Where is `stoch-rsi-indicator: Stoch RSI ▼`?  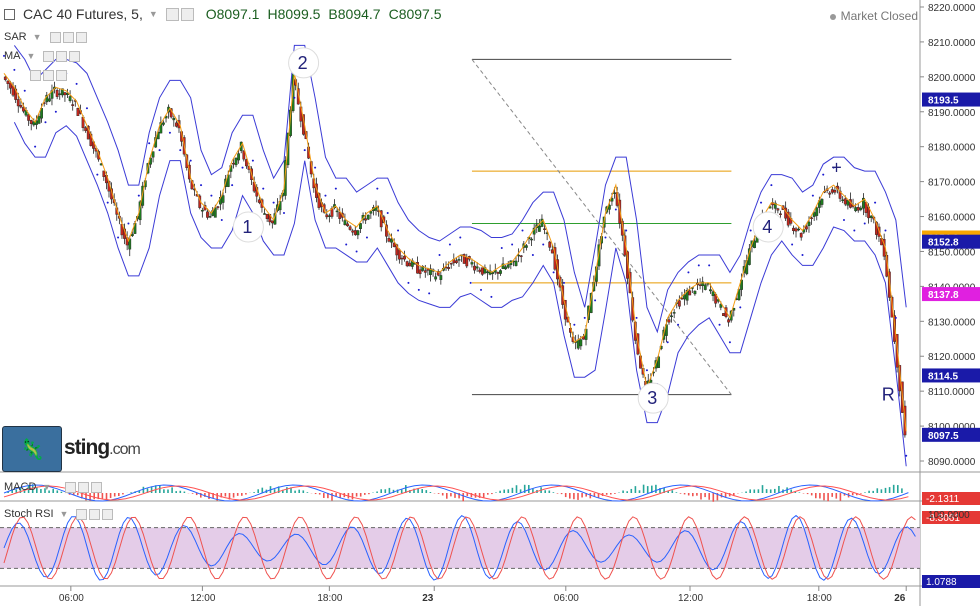
stoch-rsi-indicator: Stoch RSI ▼ is located at coordinates (59, 514).